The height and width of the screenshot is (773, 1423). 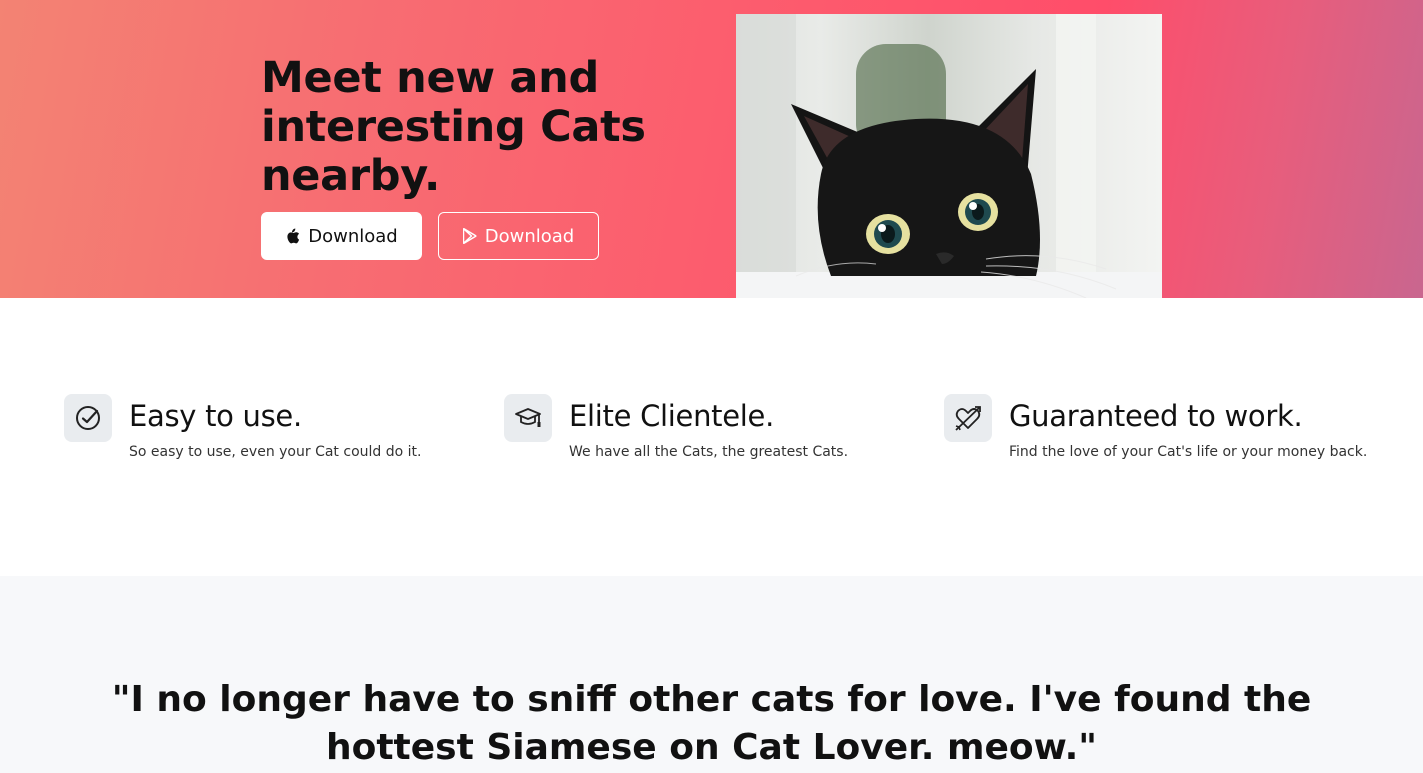 I want to click on feature-title: Guaranteed to work., so click(x=1156, y=416).